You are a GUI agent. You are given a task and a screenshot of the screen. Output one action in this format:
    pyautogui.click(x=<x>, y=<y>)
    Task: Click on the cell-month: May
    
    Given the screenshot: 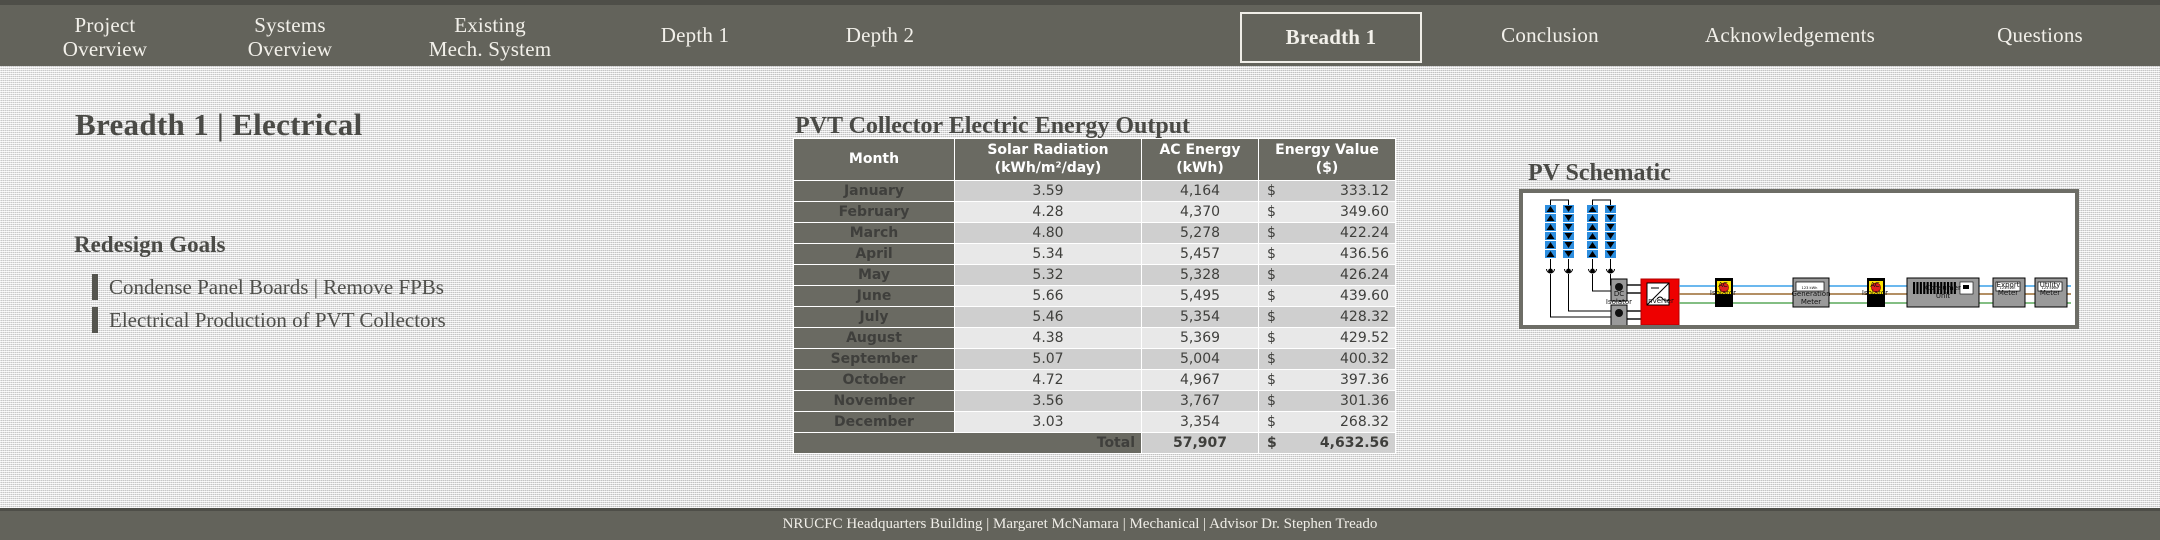 What is the action you would take?
    pyautogui.click(x=874, y=275)
    